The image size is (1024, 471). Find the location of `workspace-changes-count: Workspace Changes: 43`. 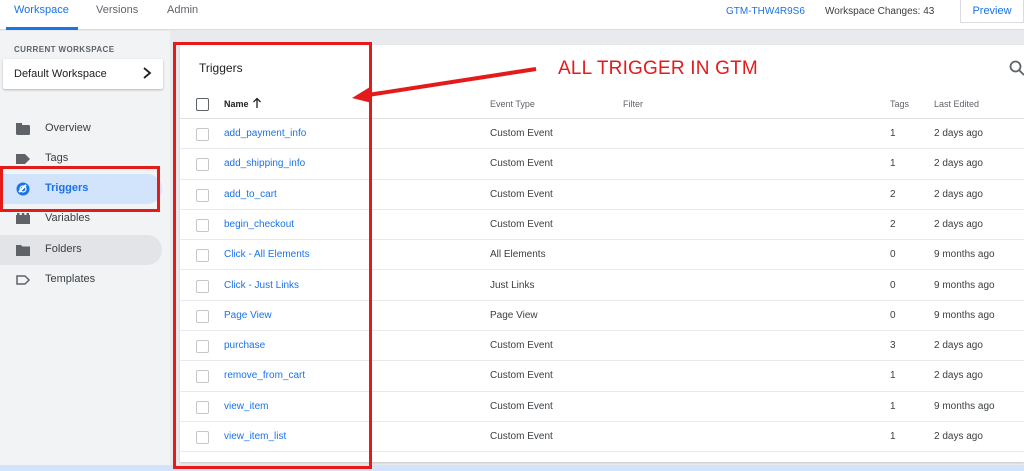

workspace-changes-count: Workspace Changes: 43 is located at coordinates (880, 11).